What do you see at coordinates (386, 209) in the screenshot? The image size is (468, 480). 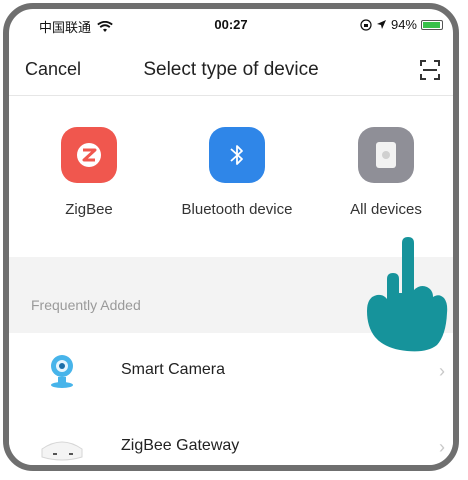 I see `device-type-label: All devices` at bounding box center [386, 209].